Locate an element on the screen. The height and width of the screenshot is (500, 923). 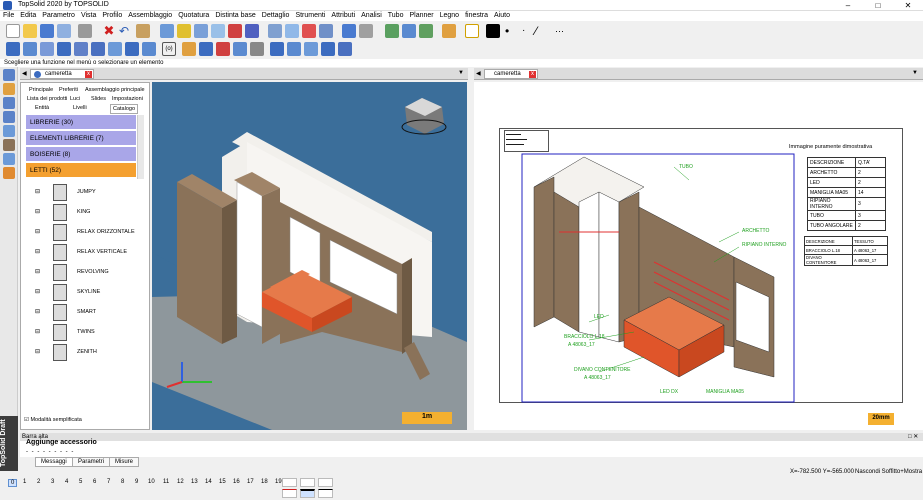
tab-lista-prodotti: Lista dei prodotti is located at coordinates (47, 99).